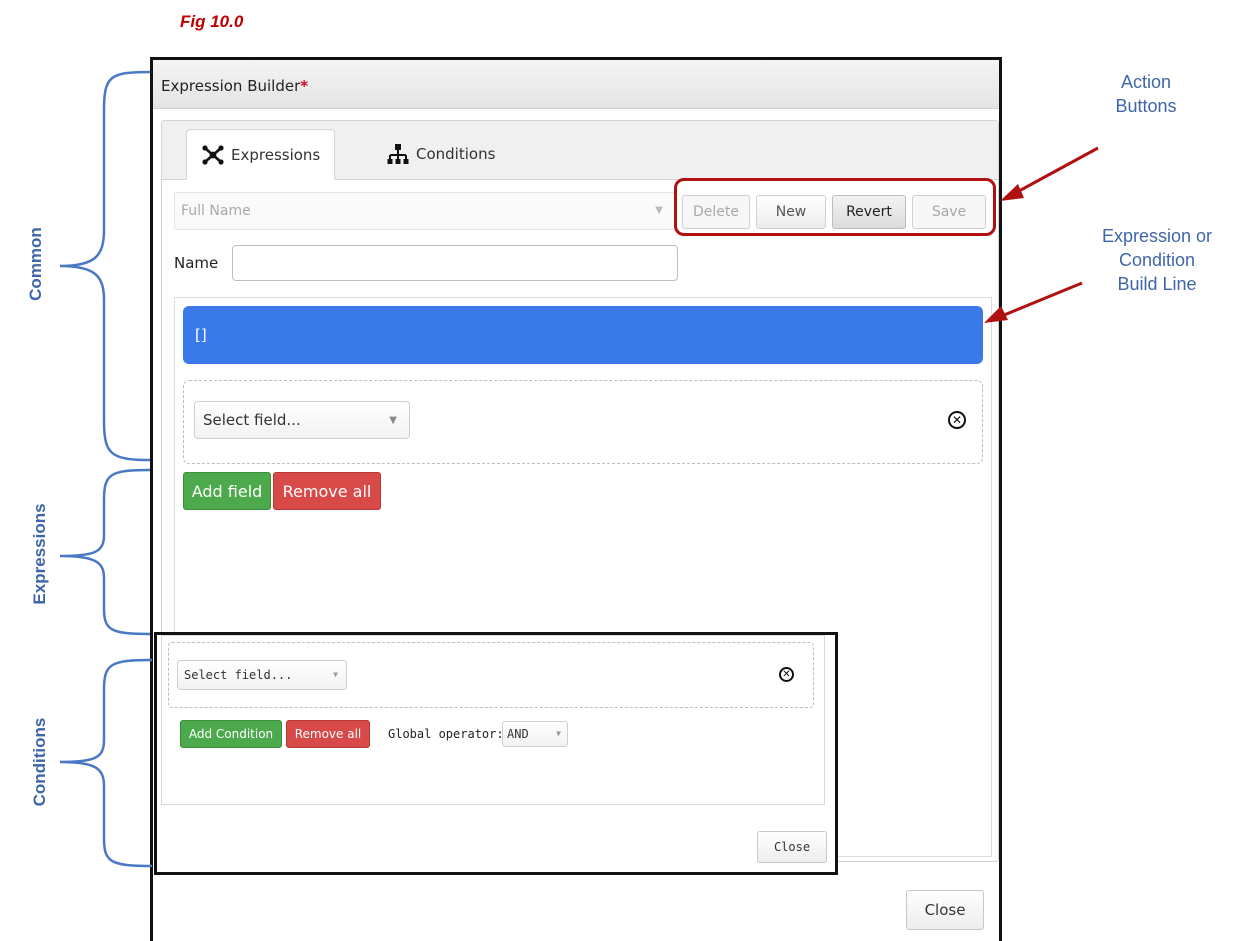  I want to click on buildline-arrow-head, so click(996, 314).